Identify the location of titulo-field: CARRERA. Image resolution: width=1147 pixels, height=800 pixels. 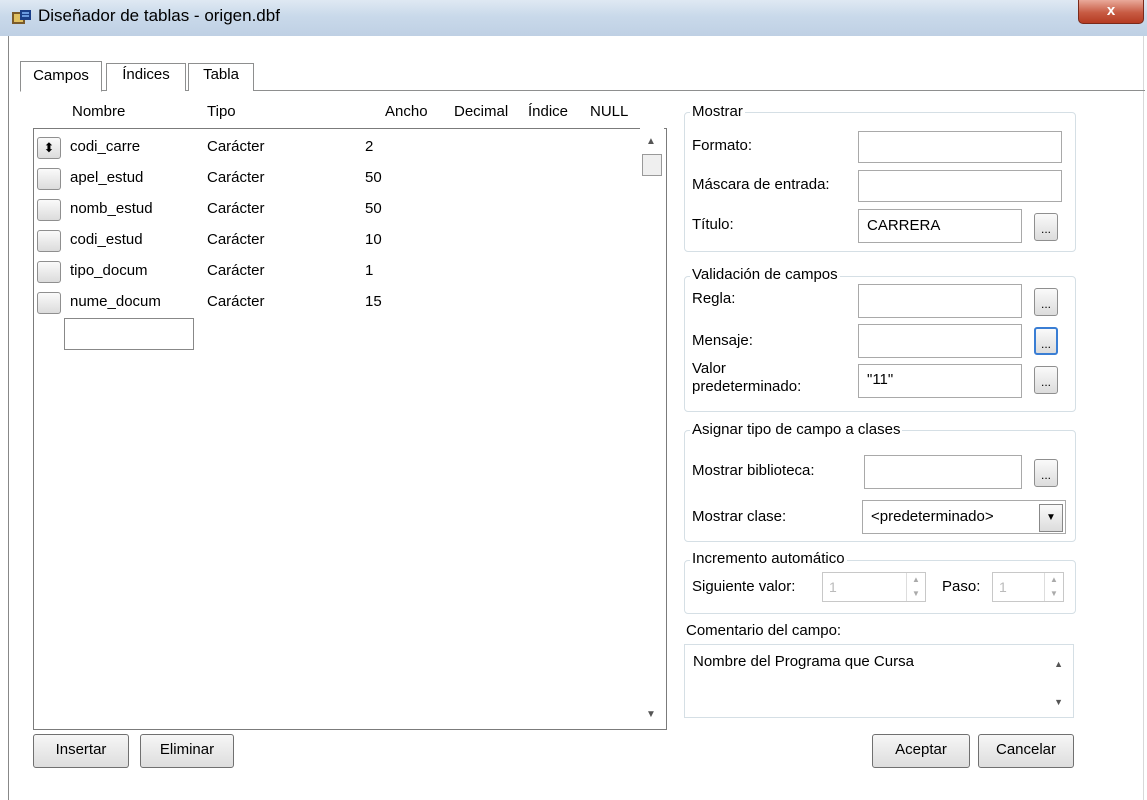
(940, 226).